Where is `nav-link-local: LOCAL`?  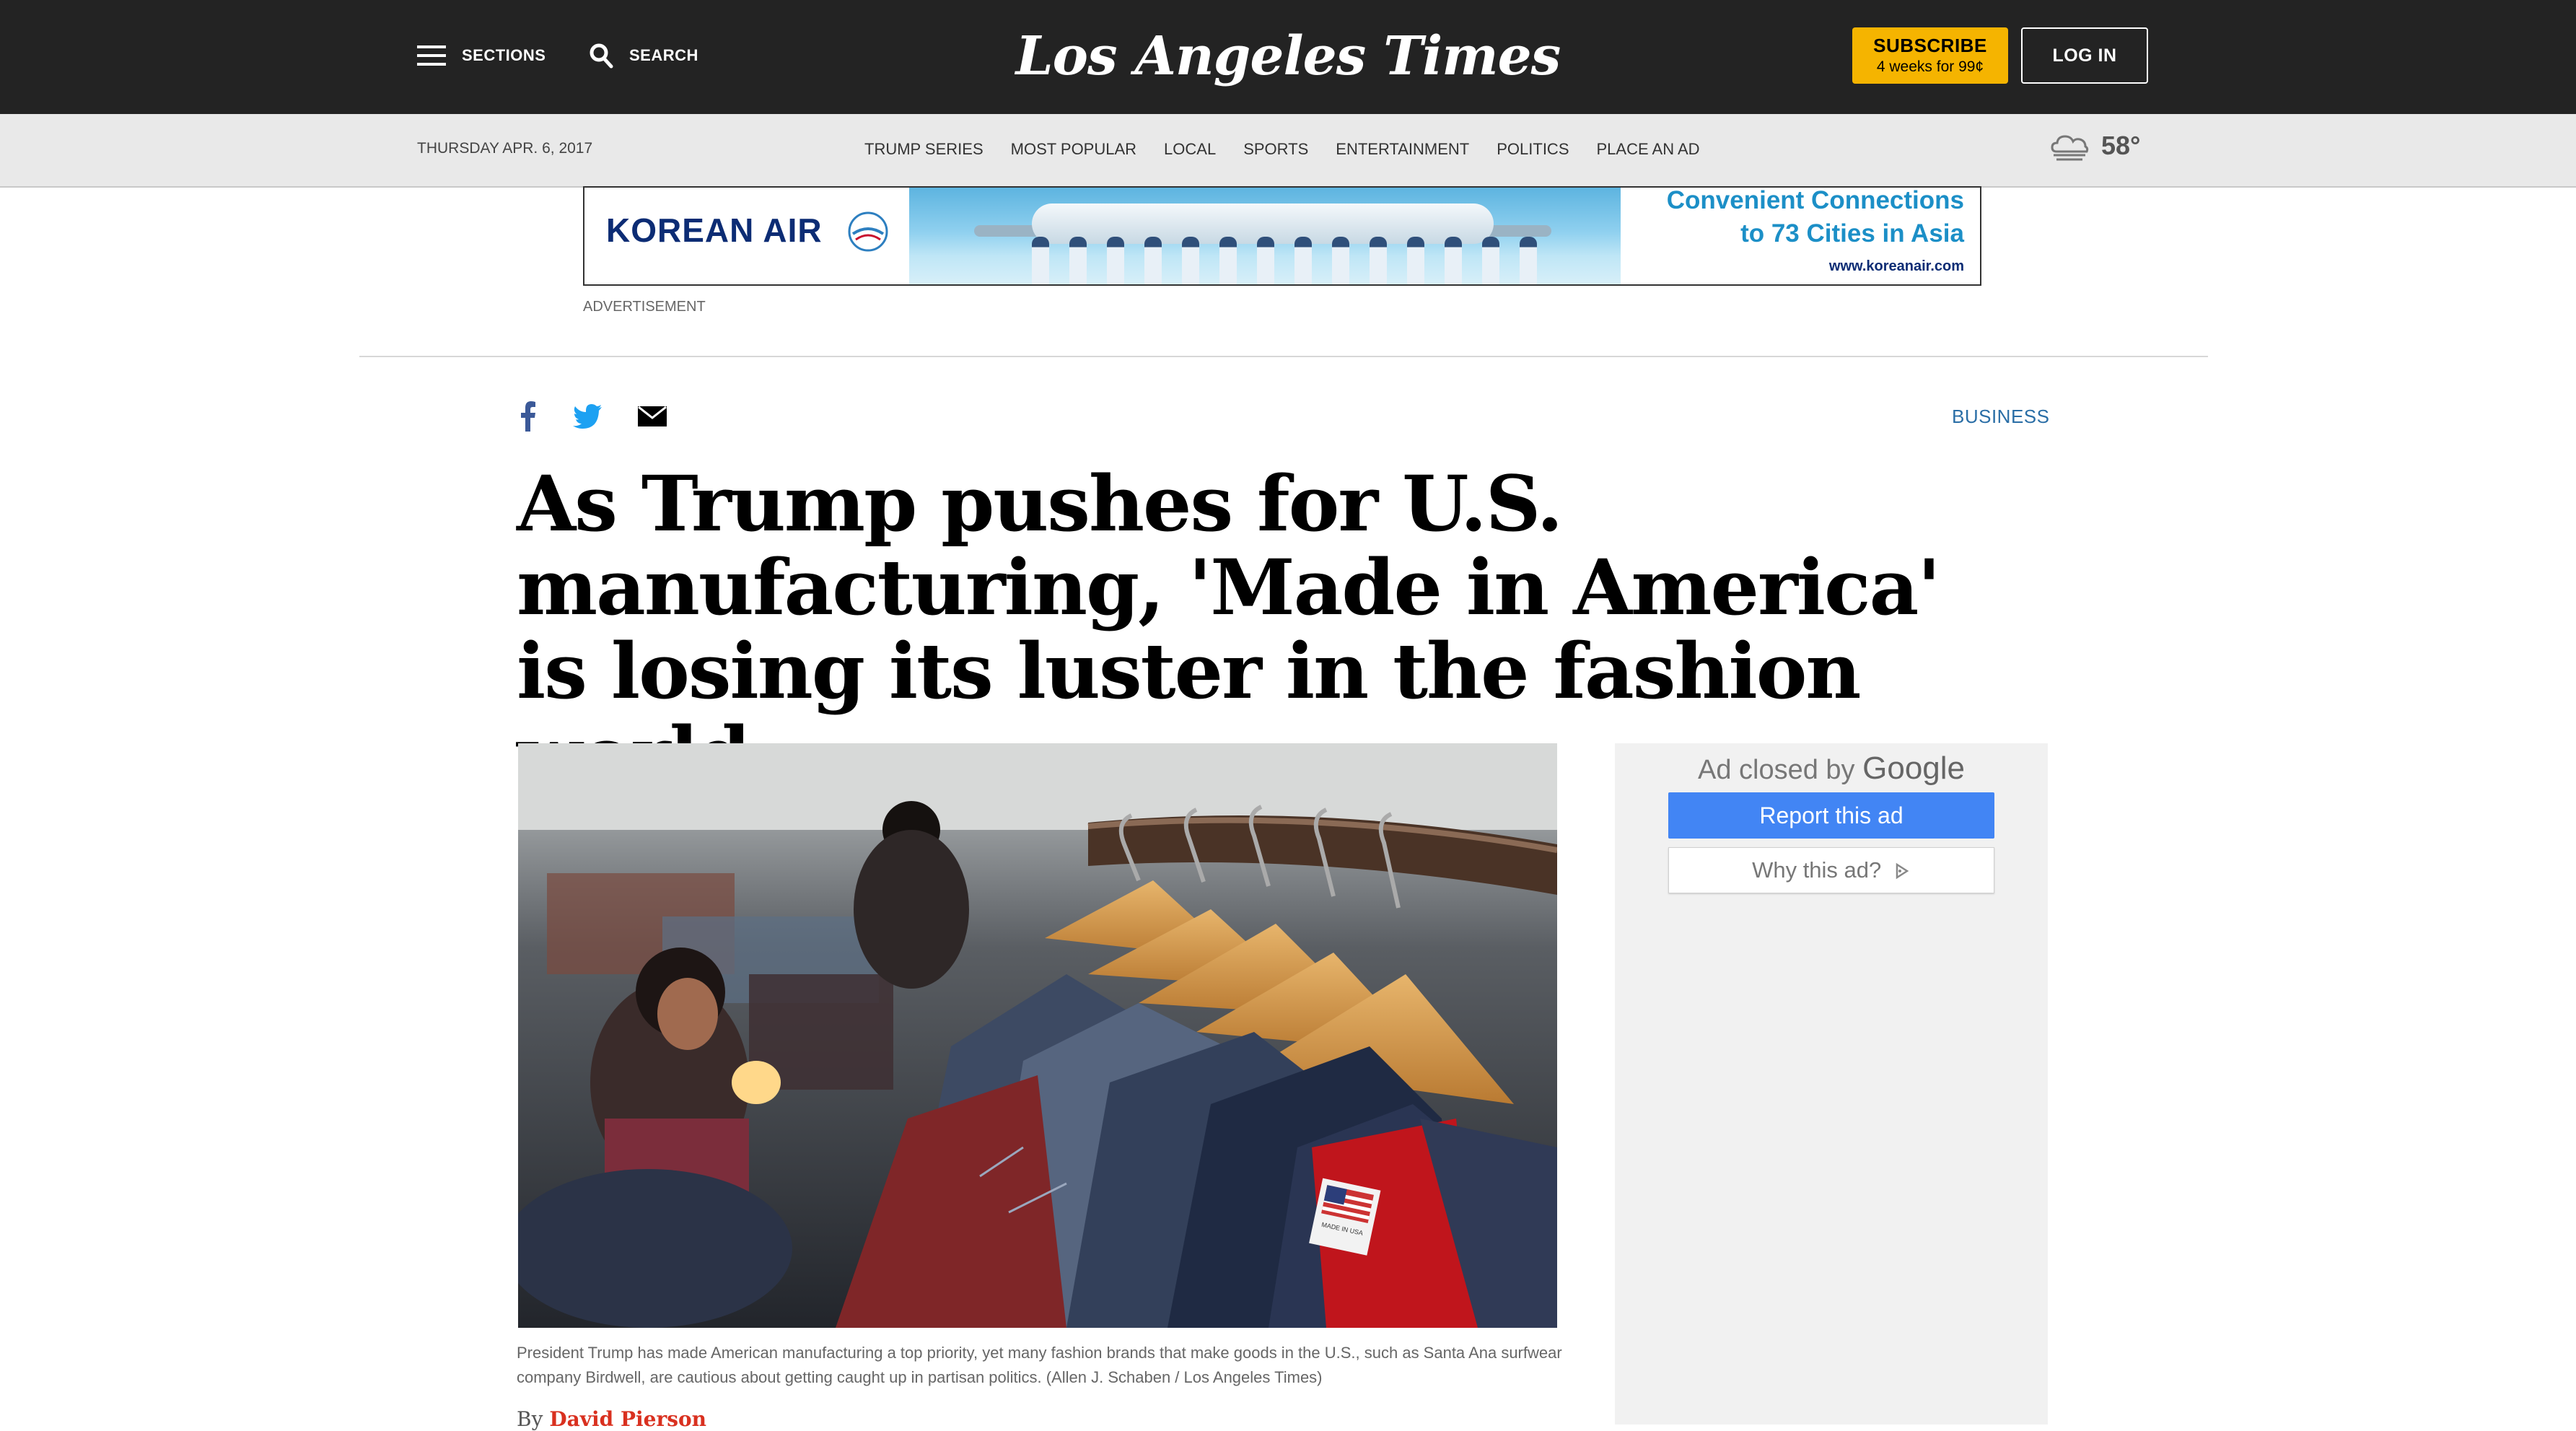 nav-link-local: LOCAL is located at coordinates (1190, 149).